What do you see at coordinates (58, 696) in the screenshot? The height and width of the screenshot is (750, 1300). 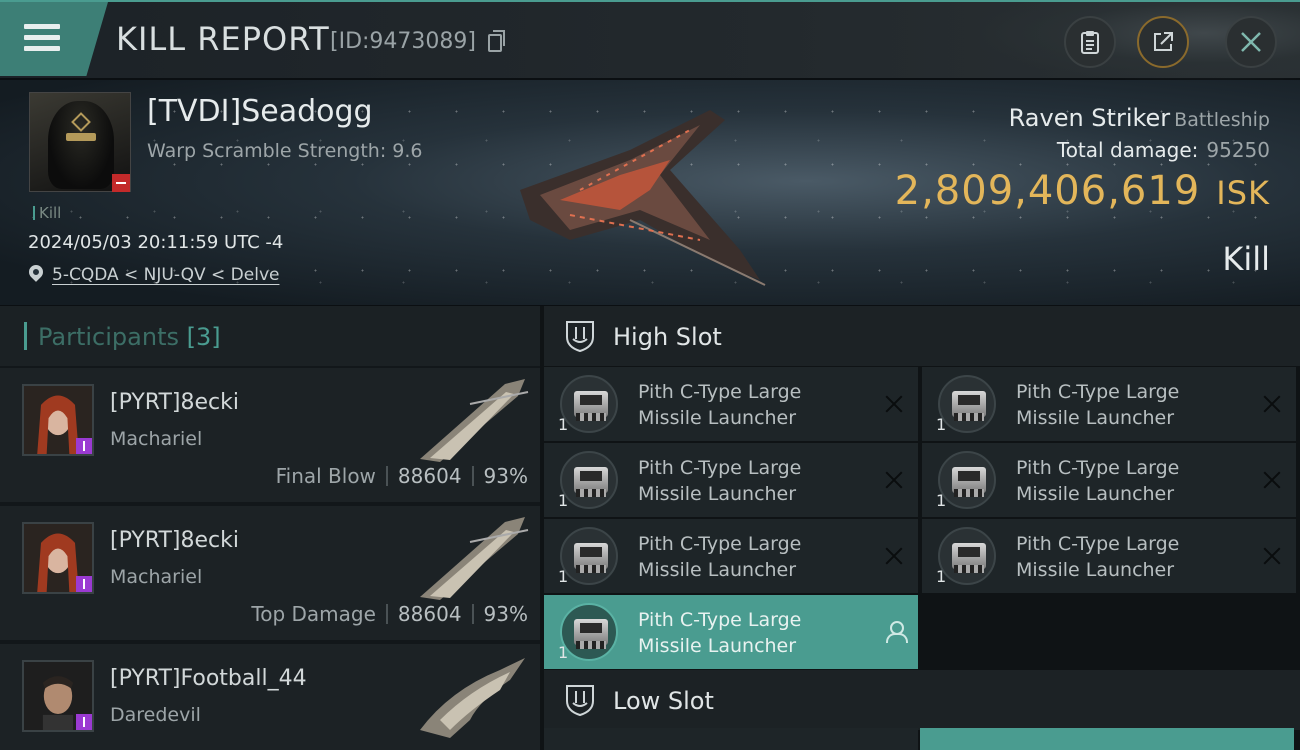 I see `avatar` at bounding box center [58, 696].